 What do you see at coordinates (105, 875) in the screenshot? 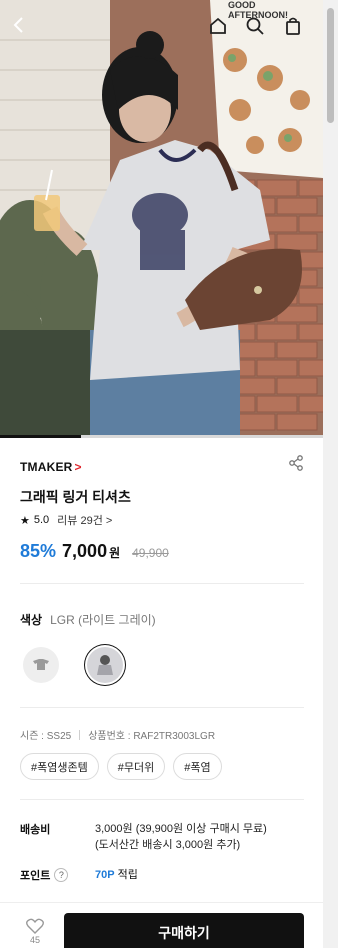
I see `points-value: 70P` at bounding box center [105, 875].